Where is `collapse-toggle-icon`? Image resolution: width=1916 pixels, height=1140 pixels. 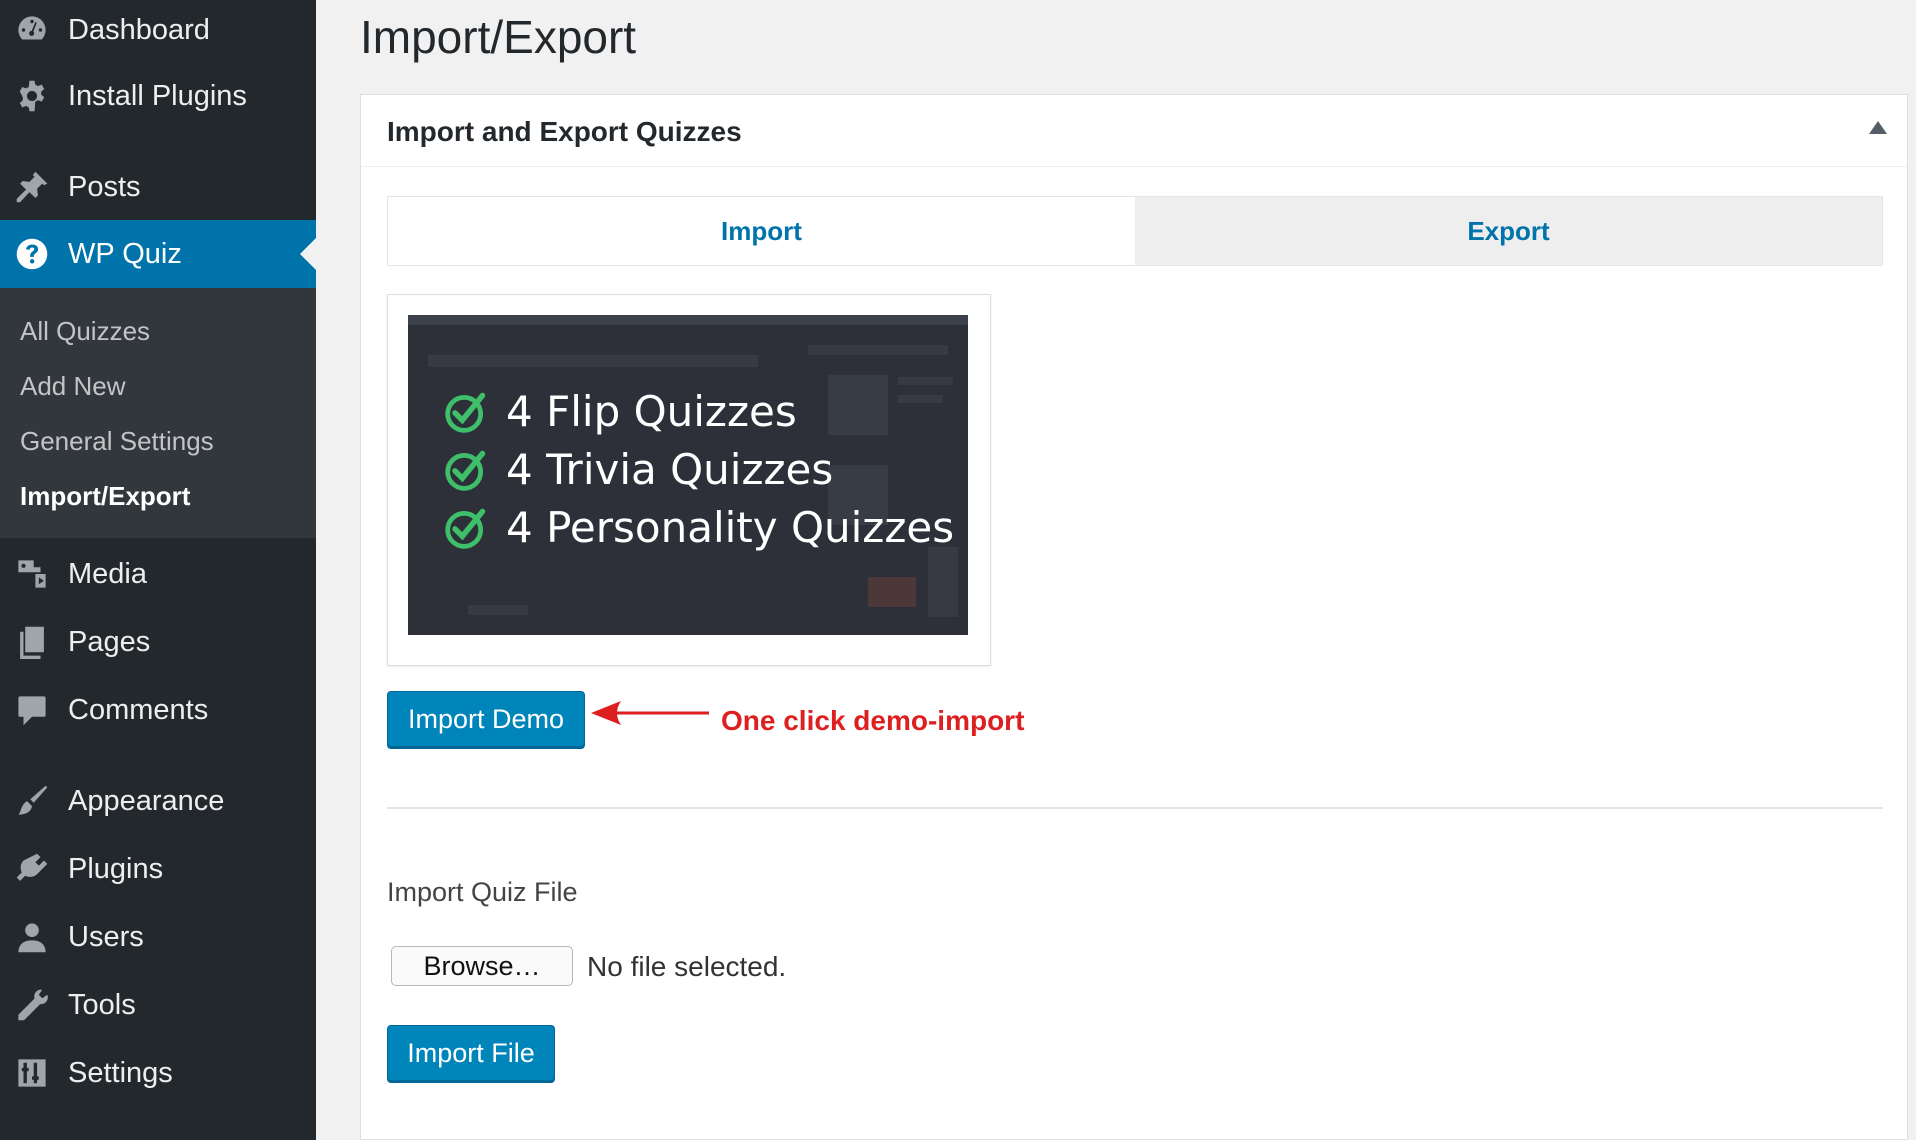
collapse-toggle-icon is located at coordinates (1878, 127).